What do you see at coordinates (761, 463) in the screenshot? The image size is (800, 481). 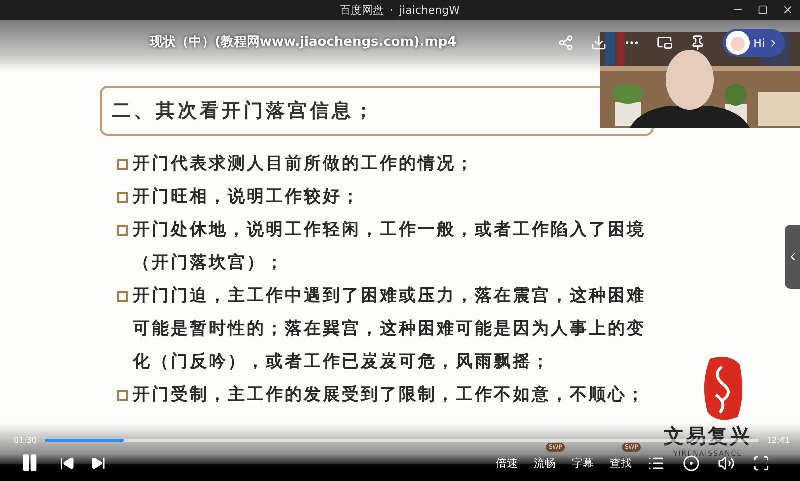 I see `fullscreen-icon` at bounding box center [761, 463].